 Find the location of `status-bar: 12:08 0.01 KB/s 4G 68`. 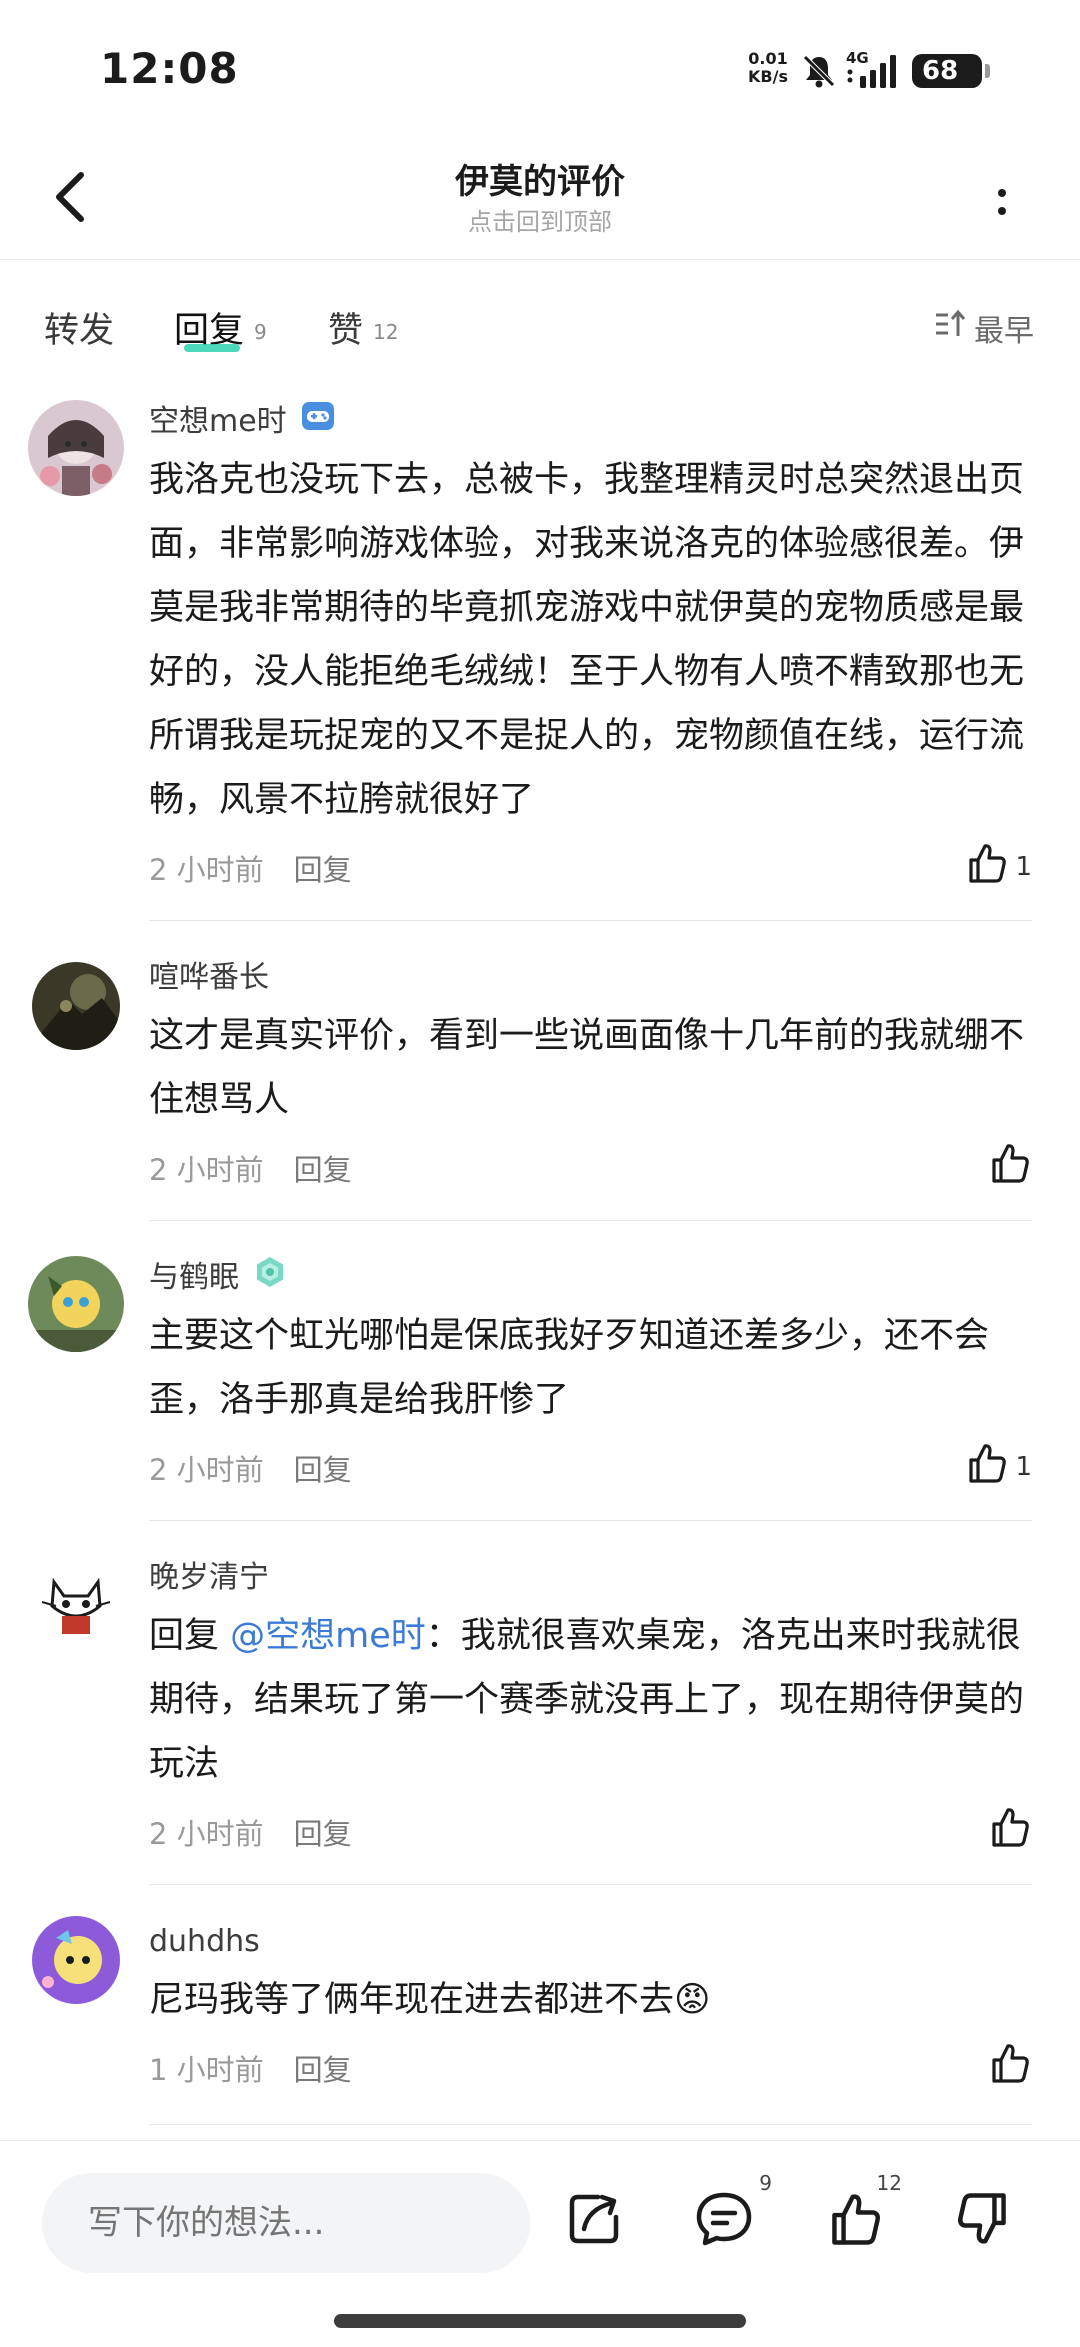

status-bar: 12:08 0.01 KB/s 4G 68 is located at coordinates (540, 70).